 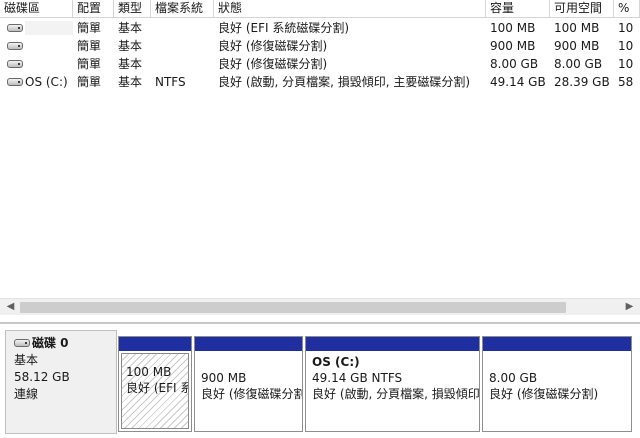 I want to click on volume-percent-free: 58, so click(x=626, y=82).